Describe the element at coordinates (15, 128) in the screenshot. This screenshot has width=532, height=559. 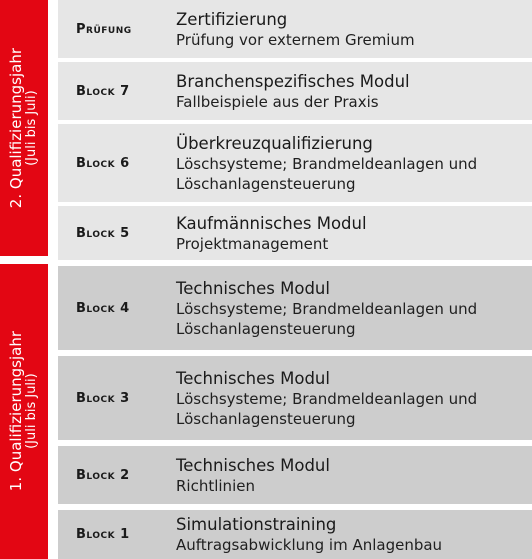
I see `phase-title: 2. Qualifizierungsjahr` at that location.